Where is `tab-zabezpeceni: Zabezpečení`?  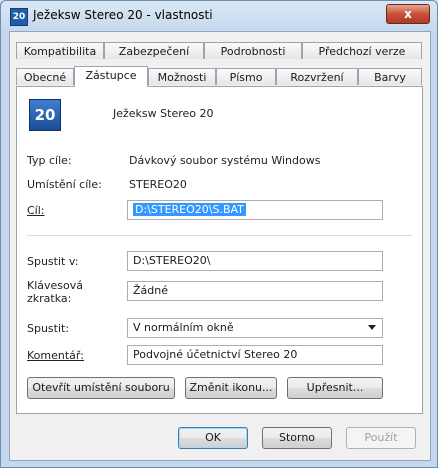 tab-zabezpeceni: Zabezpečení is located at coordinates (154, 50).